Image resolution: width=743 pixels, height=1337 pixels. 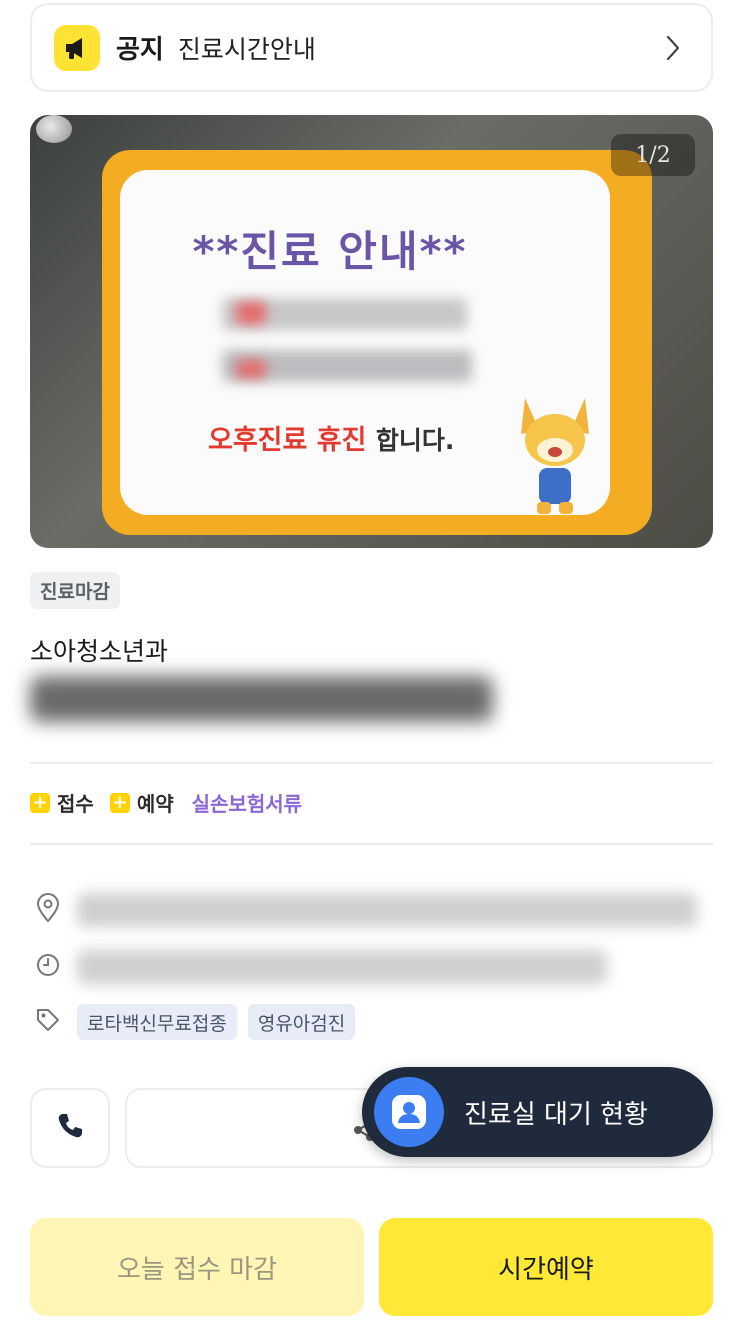 I want to click on reception-label: 접수, so click(x=75, y=804).